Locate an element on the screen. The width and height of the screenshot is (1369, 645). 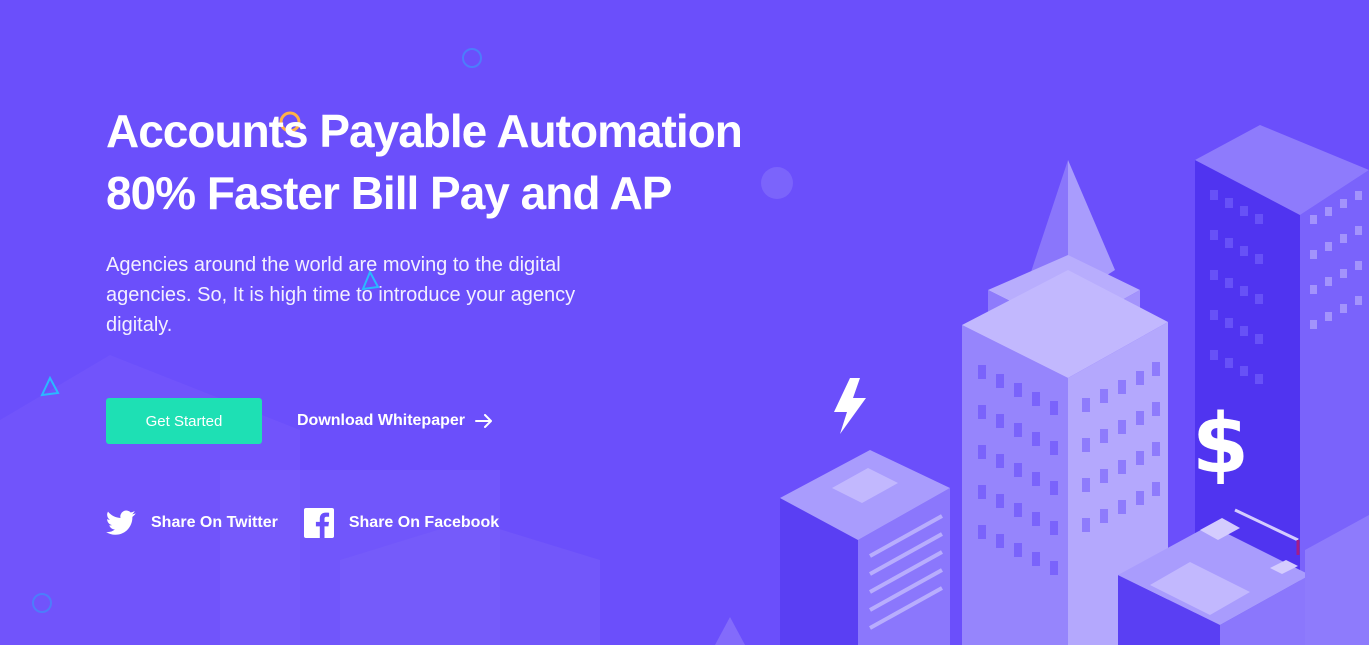
share-facebook-link: Share On Facebook is located at coordinates (401, 523).